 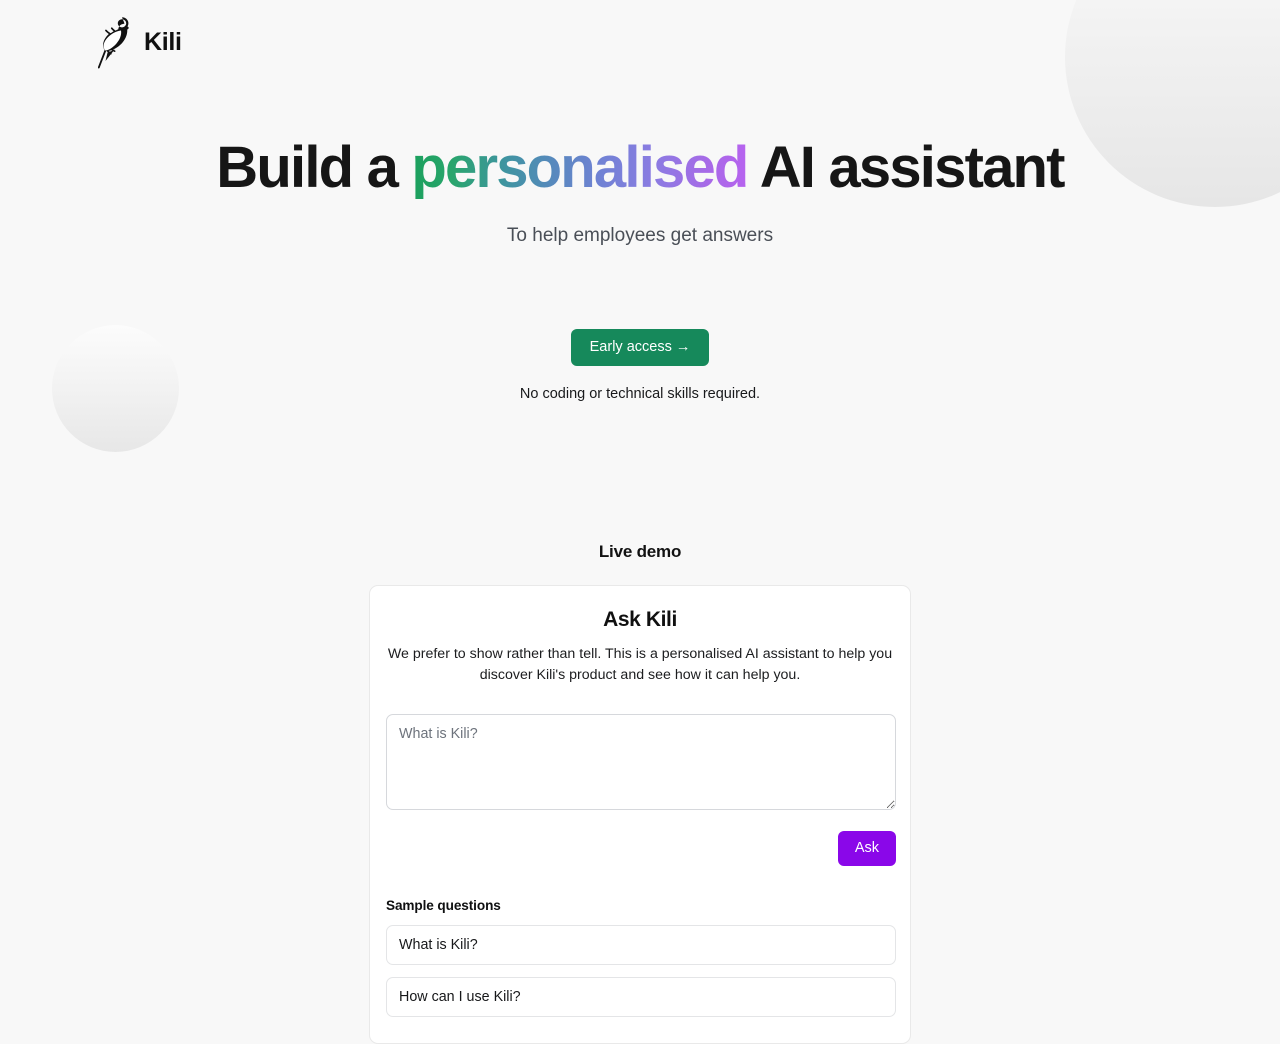 What do you see at coordinates (640, 347) in the screenshot?
I see `early-access-button: Early access →` at bounding box center [640, 347].